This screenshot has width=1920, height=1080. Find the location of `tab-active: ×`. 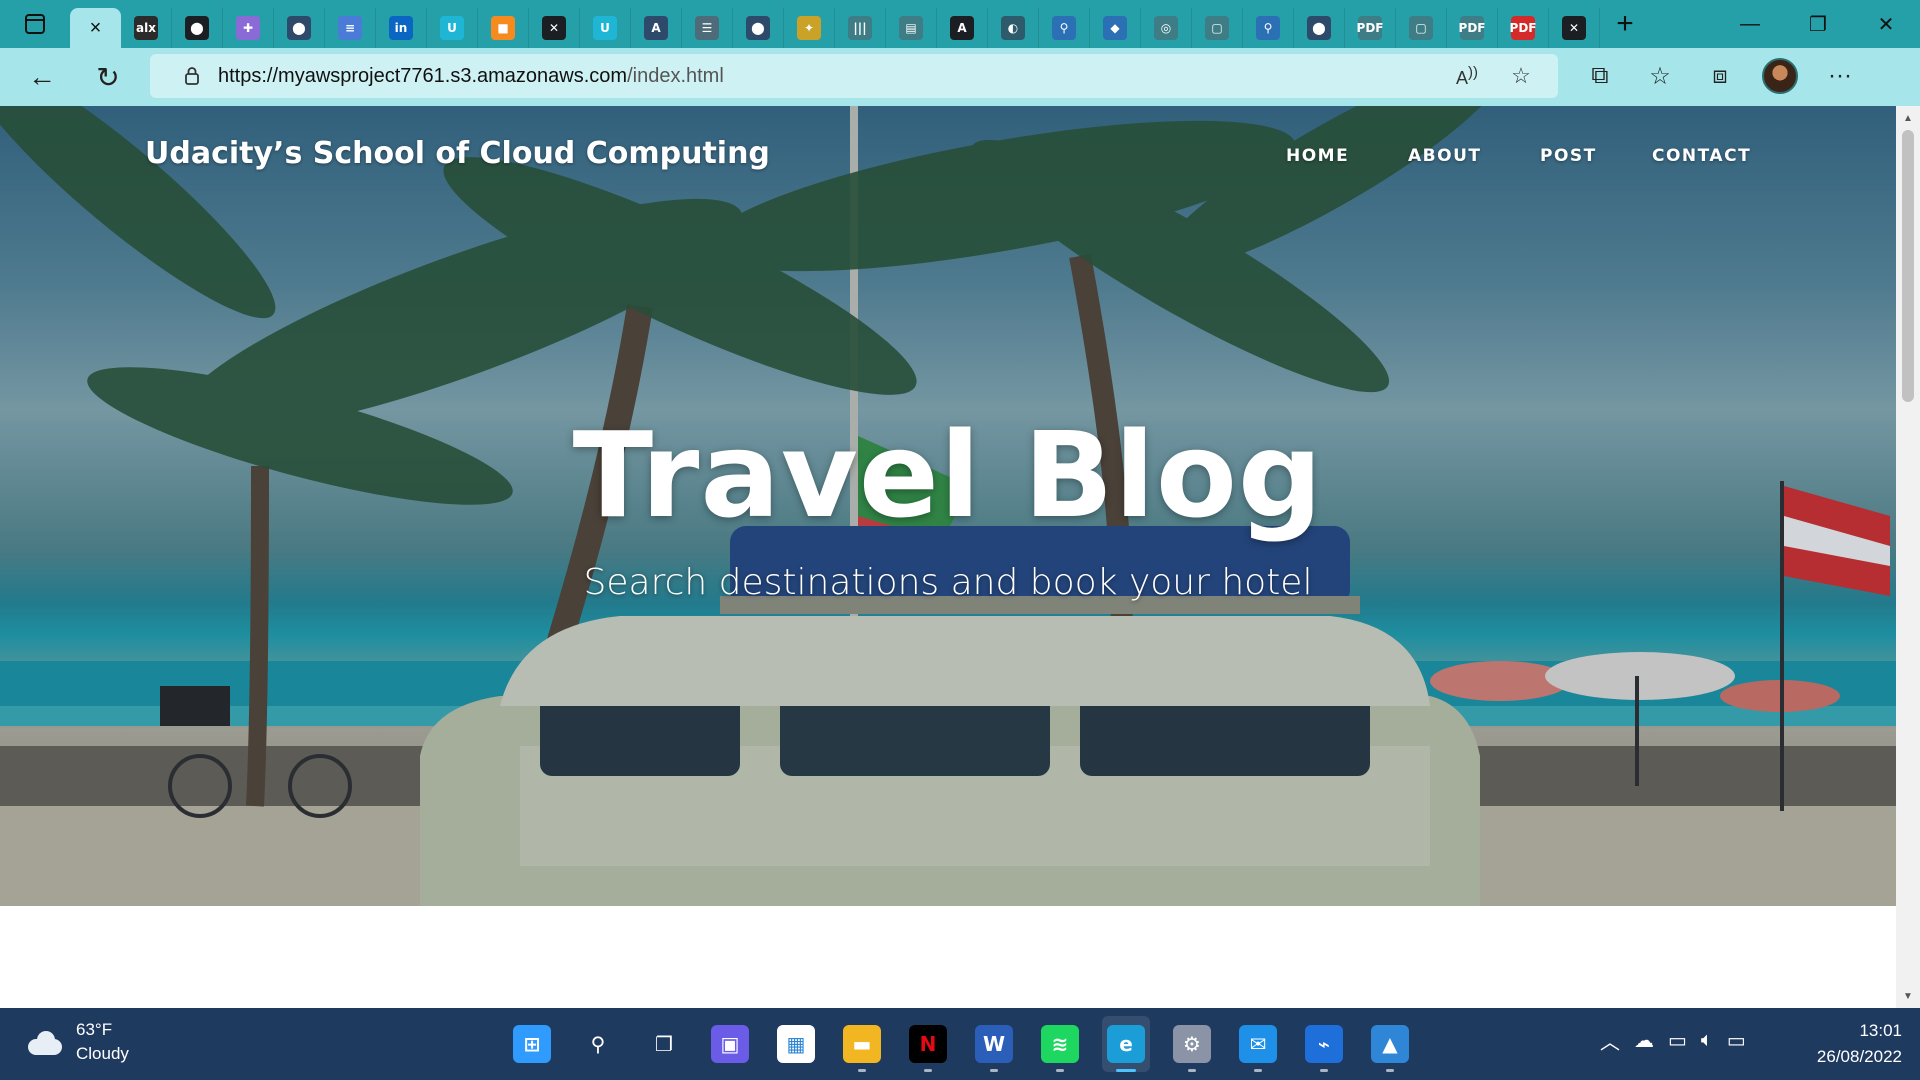

tab-active: × is located at coordinates (95, 28).